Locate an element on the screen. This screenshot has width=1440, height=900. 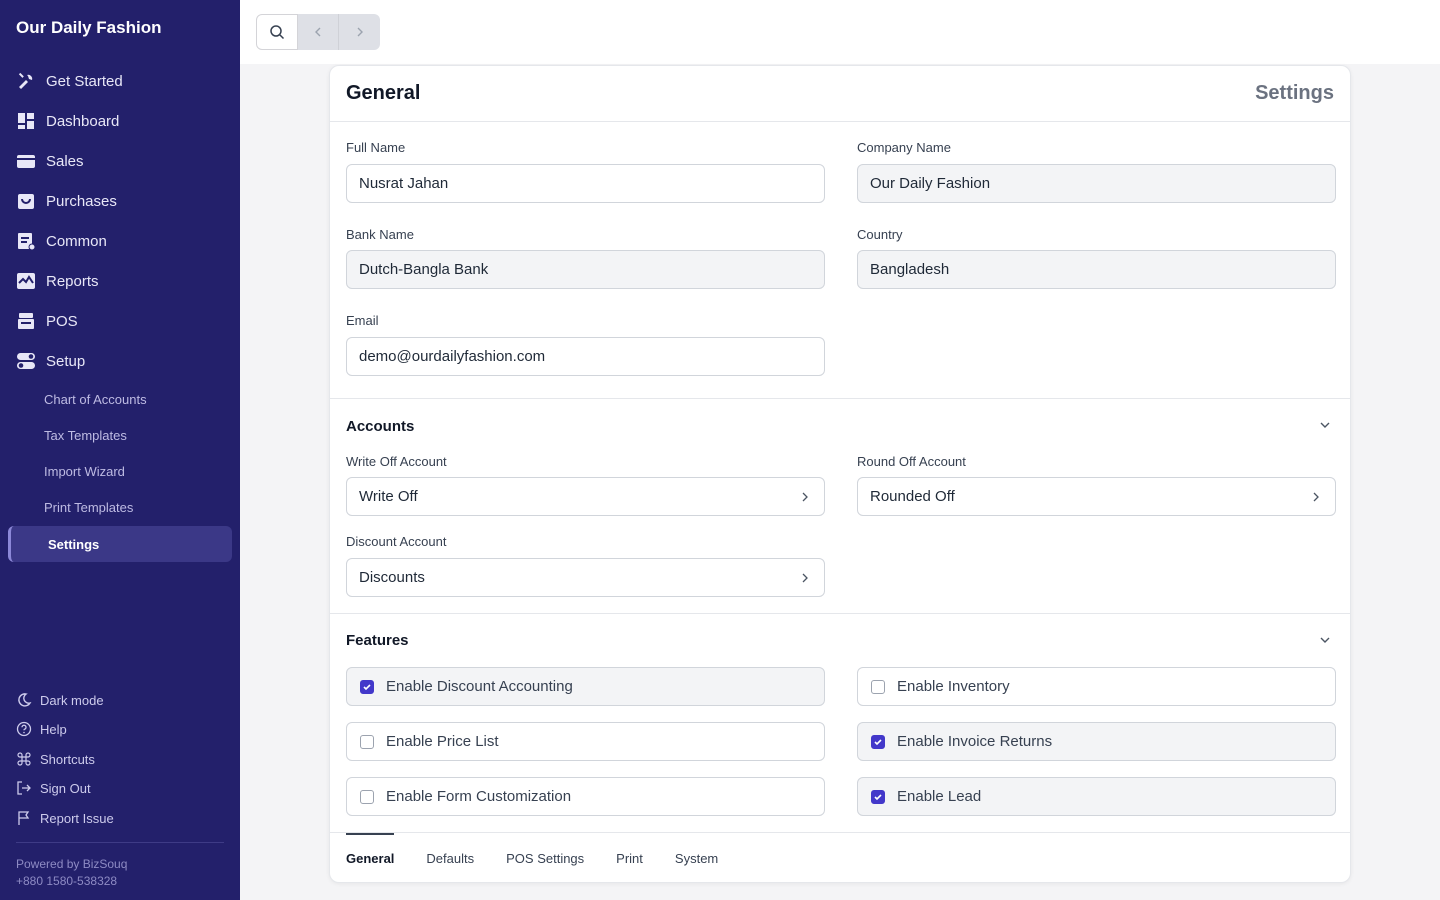
search-icon is located at coordinates (277, 32).